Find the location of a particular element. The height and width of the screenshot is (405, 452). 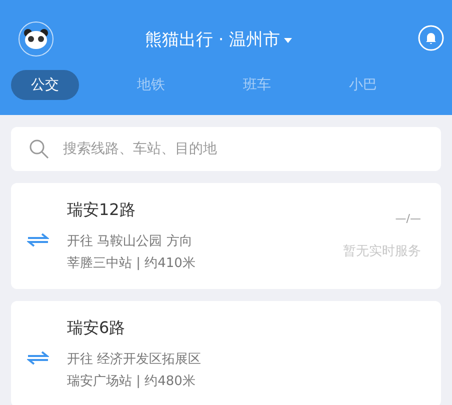

route-direction: 开往 马鞍山公园 方向 is located at coordinates (130, 241).